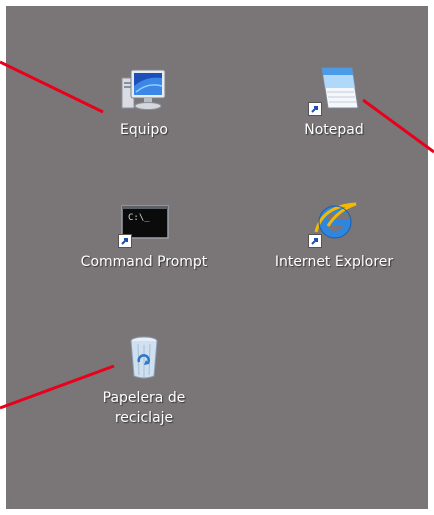 The height and width of the screenshot is (515, 434). I want to click on desktop-icon-label: Equipo, so click(144, 130).